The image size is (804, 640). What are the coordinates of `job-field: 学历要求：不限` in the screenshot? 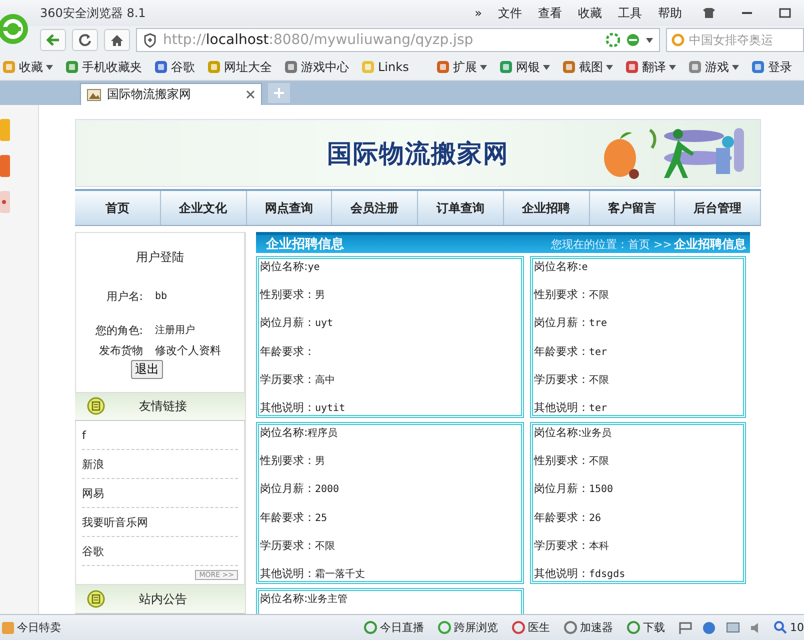 It's located at (390, 545).